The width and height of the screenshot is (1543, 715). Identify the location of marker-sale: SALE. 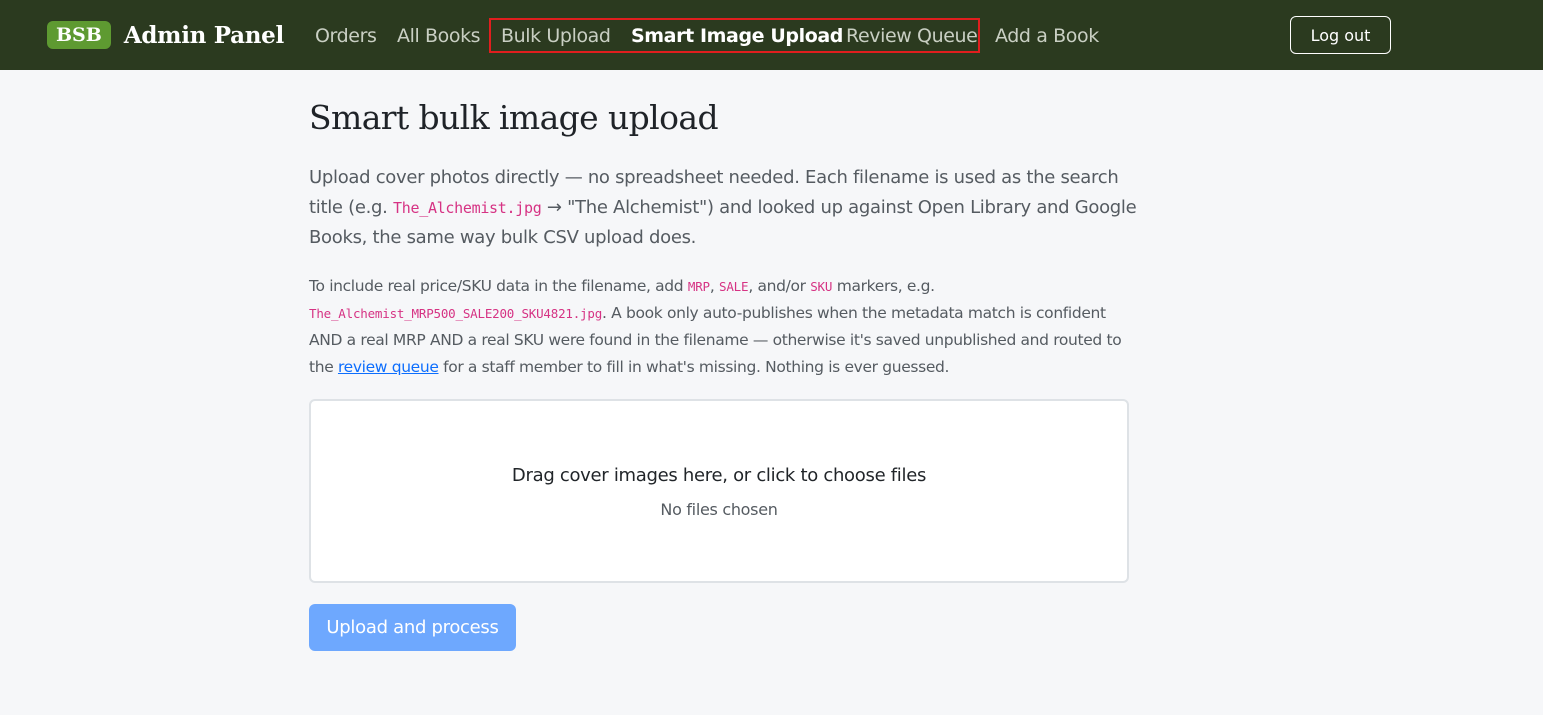
(734, 286).